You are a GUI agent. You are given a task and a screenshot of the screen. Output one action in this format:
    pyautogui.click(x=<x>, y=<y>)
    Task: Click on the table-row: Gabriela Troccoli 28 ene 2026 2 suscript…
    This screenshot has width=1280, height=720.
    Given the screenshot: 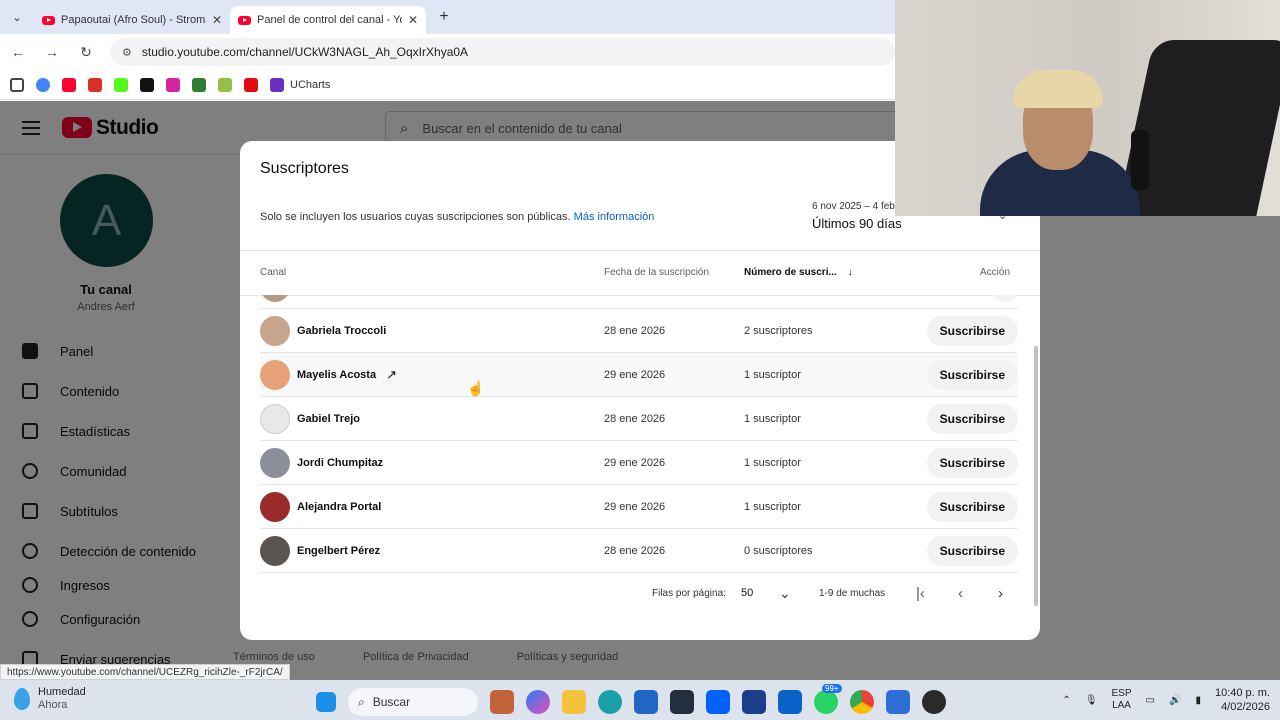 What is the action you would take?
    pyautogui.click(x=639, y=331)
    